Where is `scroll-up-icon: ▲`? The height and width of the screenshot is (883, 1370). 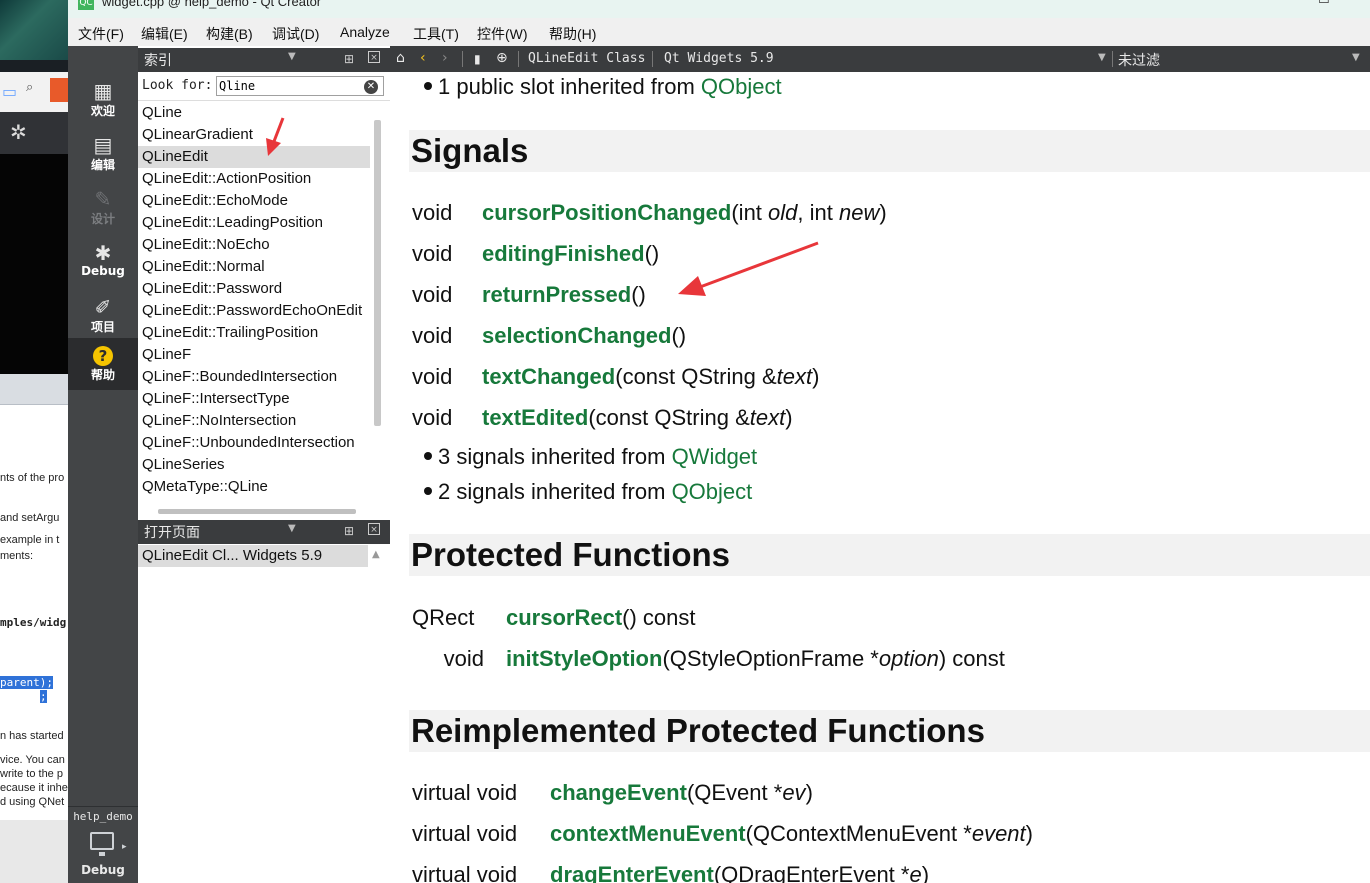
scroll-up-icon: ▲ is located at coordinates (376, 554).